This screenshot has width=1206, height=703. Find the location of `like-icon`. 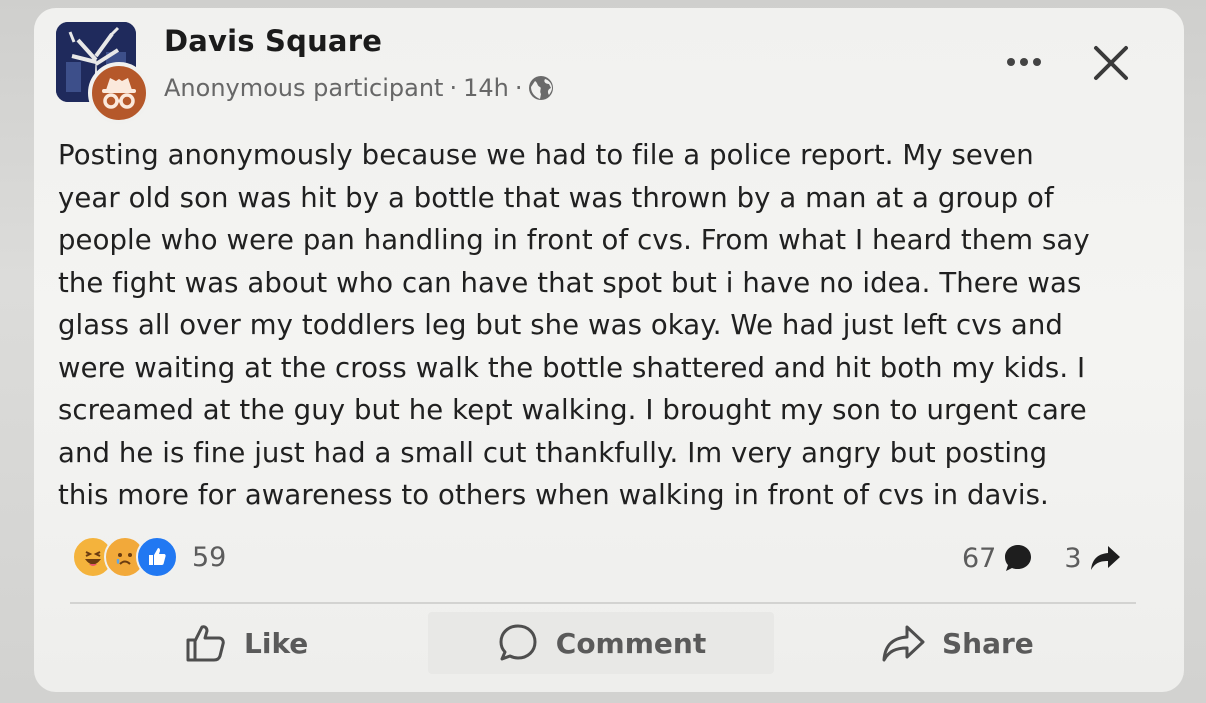

like-icon is located at coordinates (157, 557).